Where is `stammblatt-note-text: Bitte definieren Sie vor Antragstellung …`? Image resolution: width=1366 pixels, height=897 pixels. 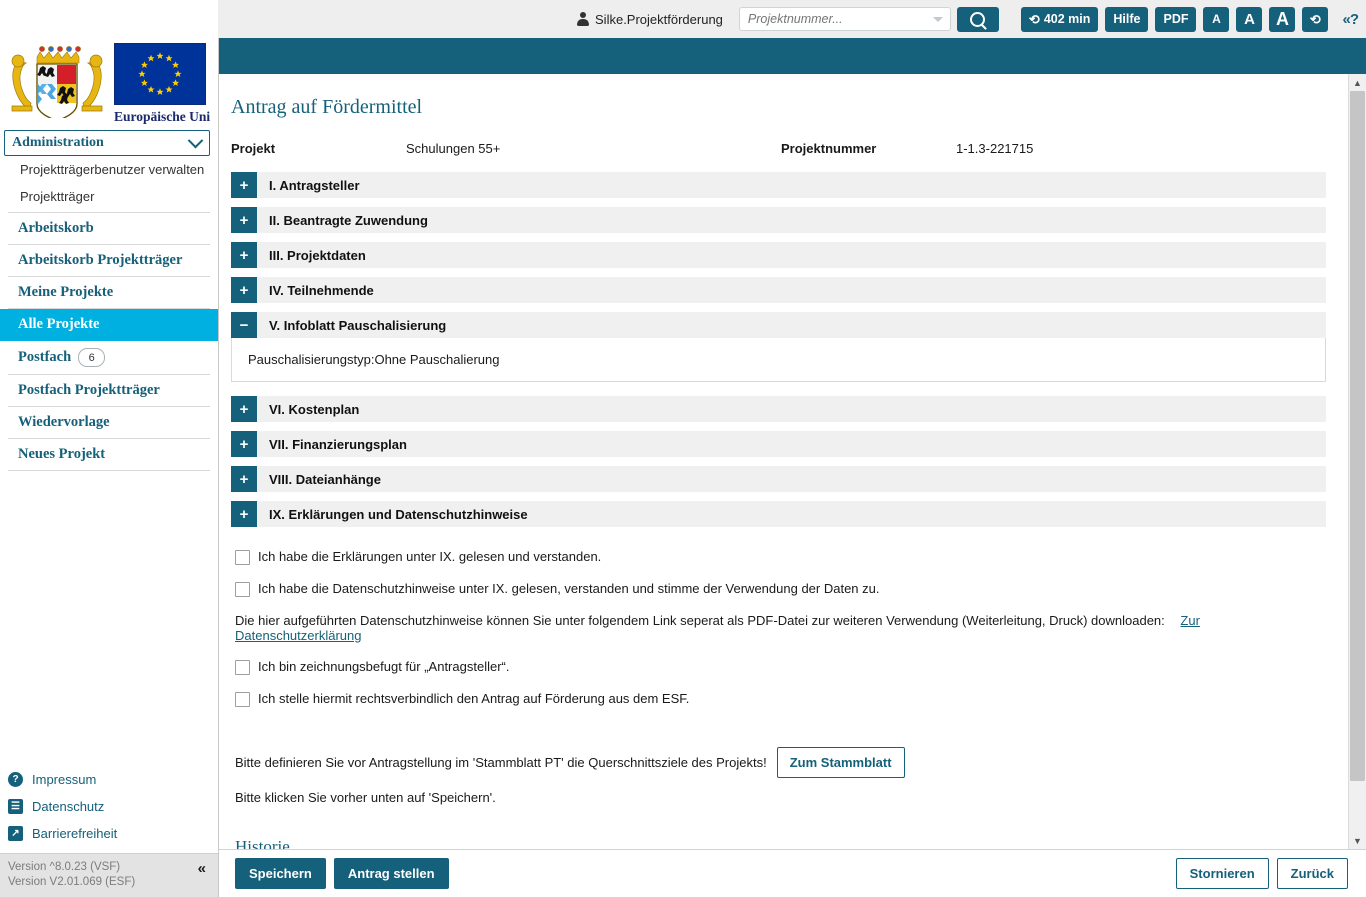
stammblatt-note-text: Bitte definieren Sie vor Antragstellung … is located at coordinates (501, 762).